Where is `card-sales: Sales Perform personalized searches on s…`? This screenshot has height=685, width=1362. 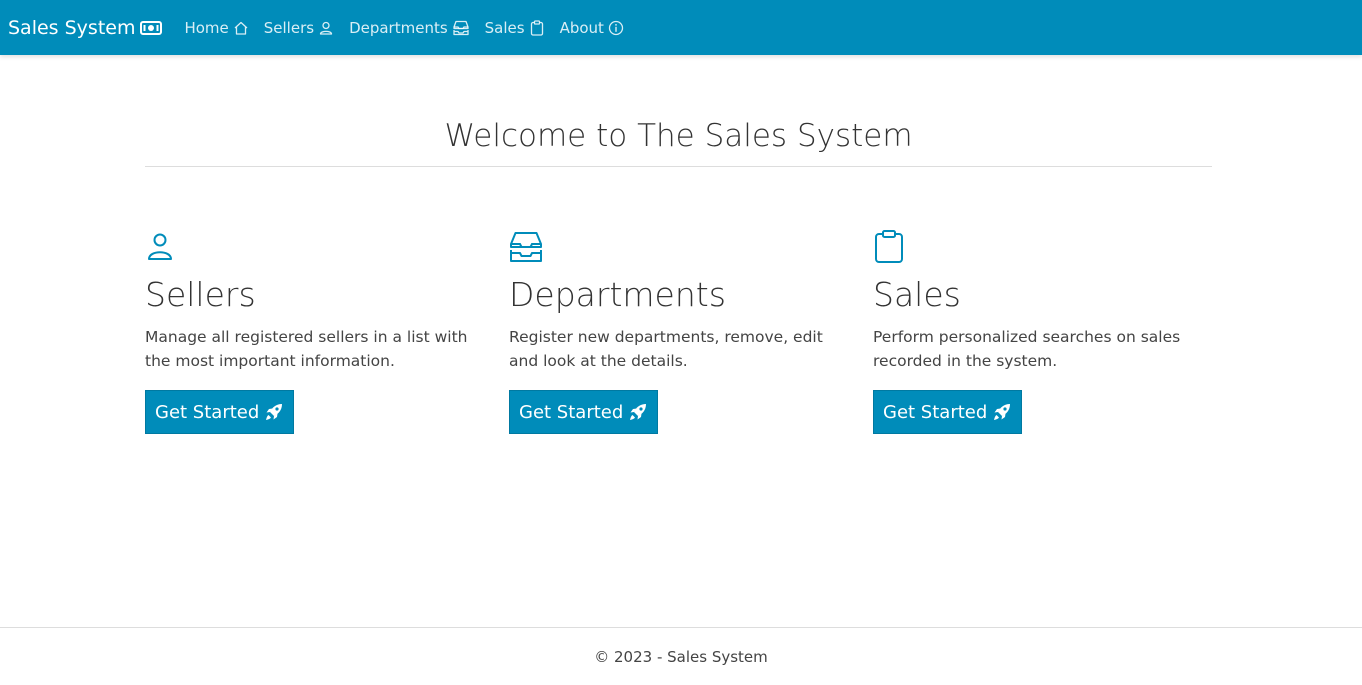 card-sales: Sales Perform personalized searches on s… is located at coordinates (1045, 332).